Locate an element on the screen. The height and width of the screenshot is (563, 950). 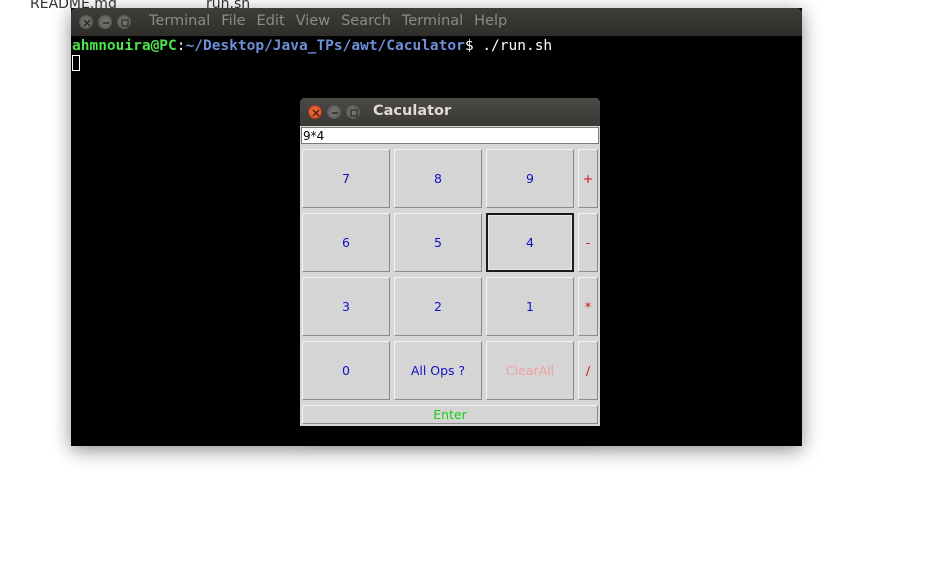
enter-button: Enter is located at coordinates (450, 414).